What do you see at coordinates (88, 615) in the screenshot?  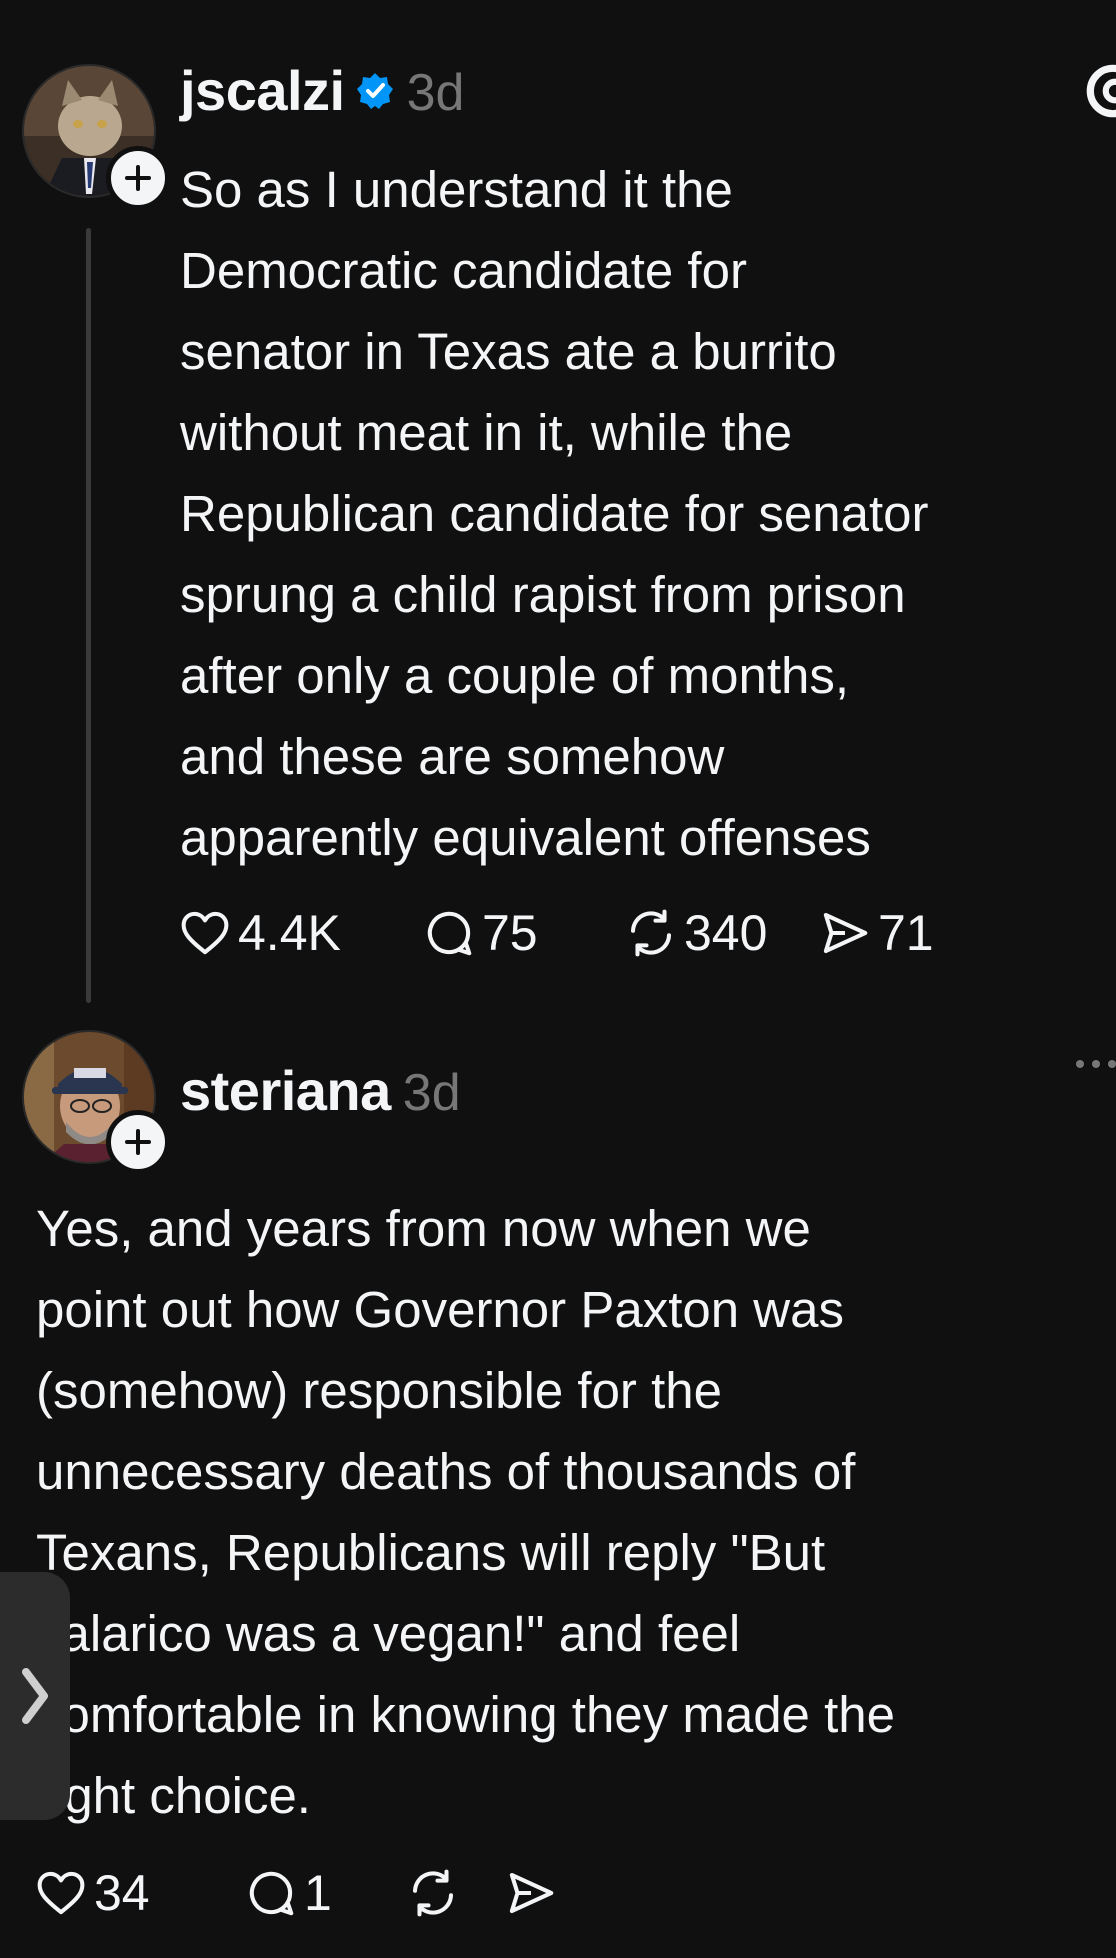 I see `thread-line` at bounding box center [88, 615].